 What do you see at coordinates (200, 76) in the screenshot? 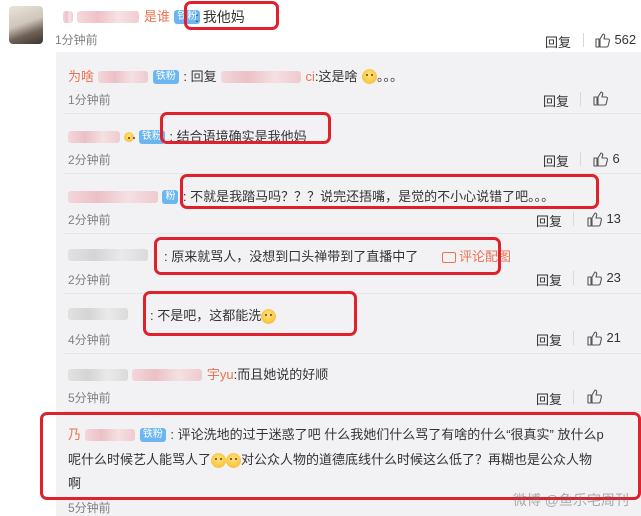
I see `reply-text: : 回复` at bounding box center [200, 76].